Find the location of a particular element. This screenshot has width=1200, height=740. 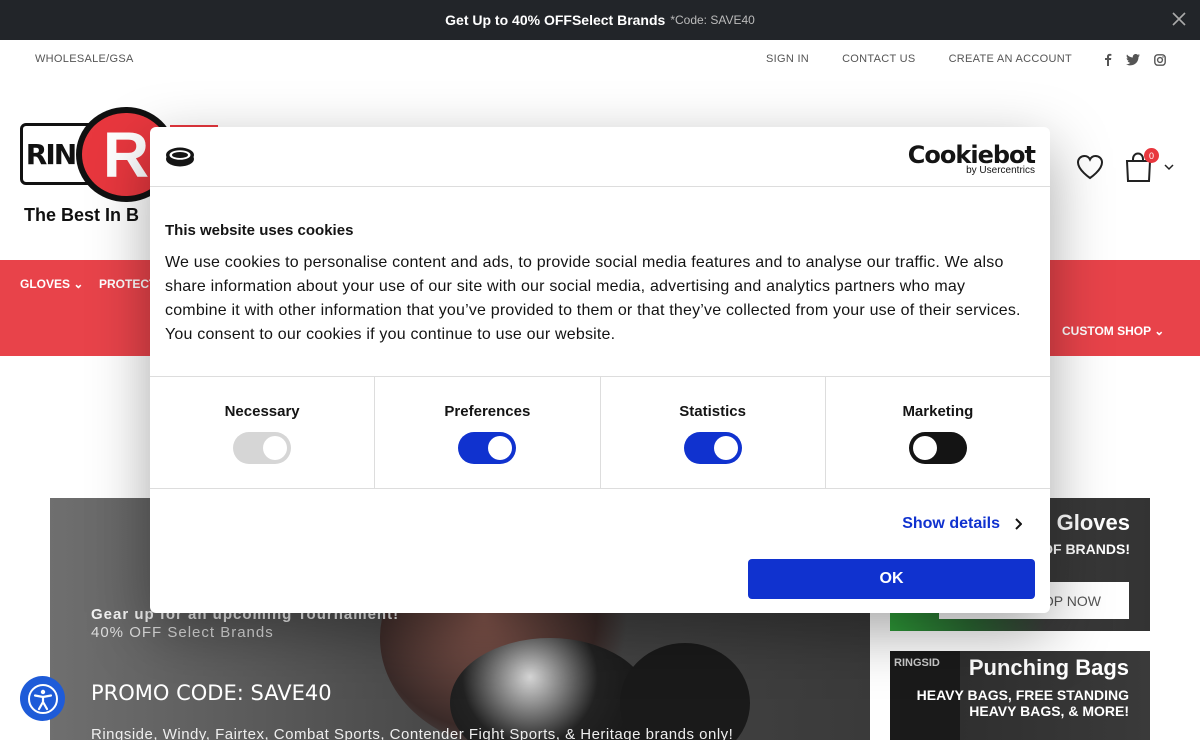

accessibility-icon is located at coordinates (42, 698).